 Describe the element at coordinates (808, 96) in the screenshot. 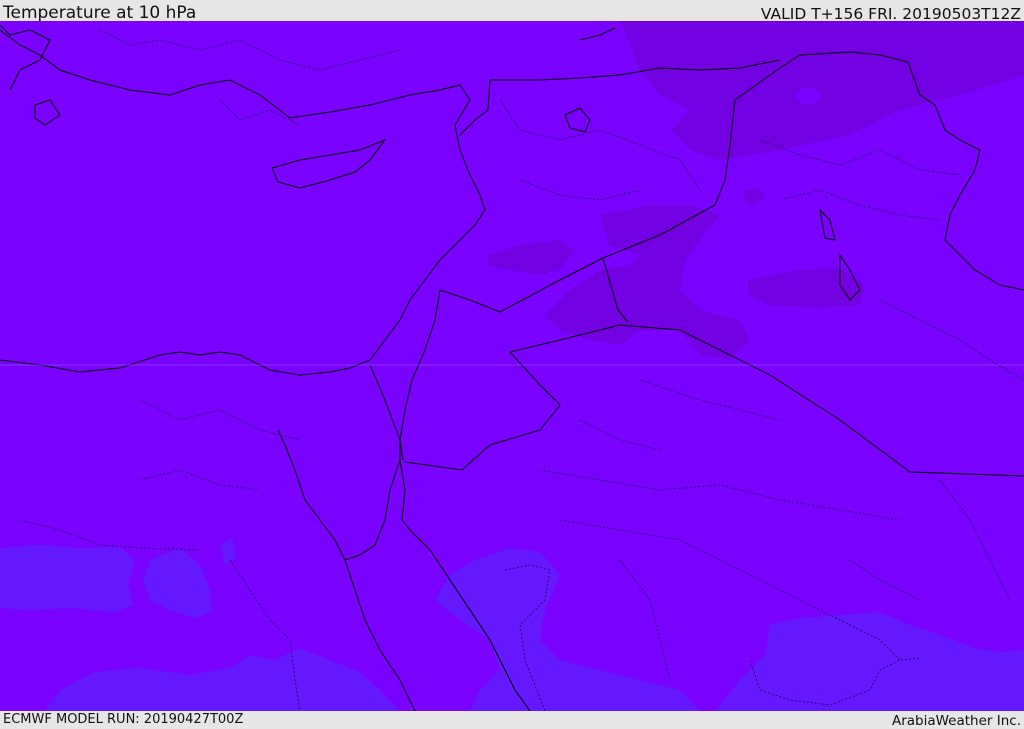

I see `hole-patch` at that location.